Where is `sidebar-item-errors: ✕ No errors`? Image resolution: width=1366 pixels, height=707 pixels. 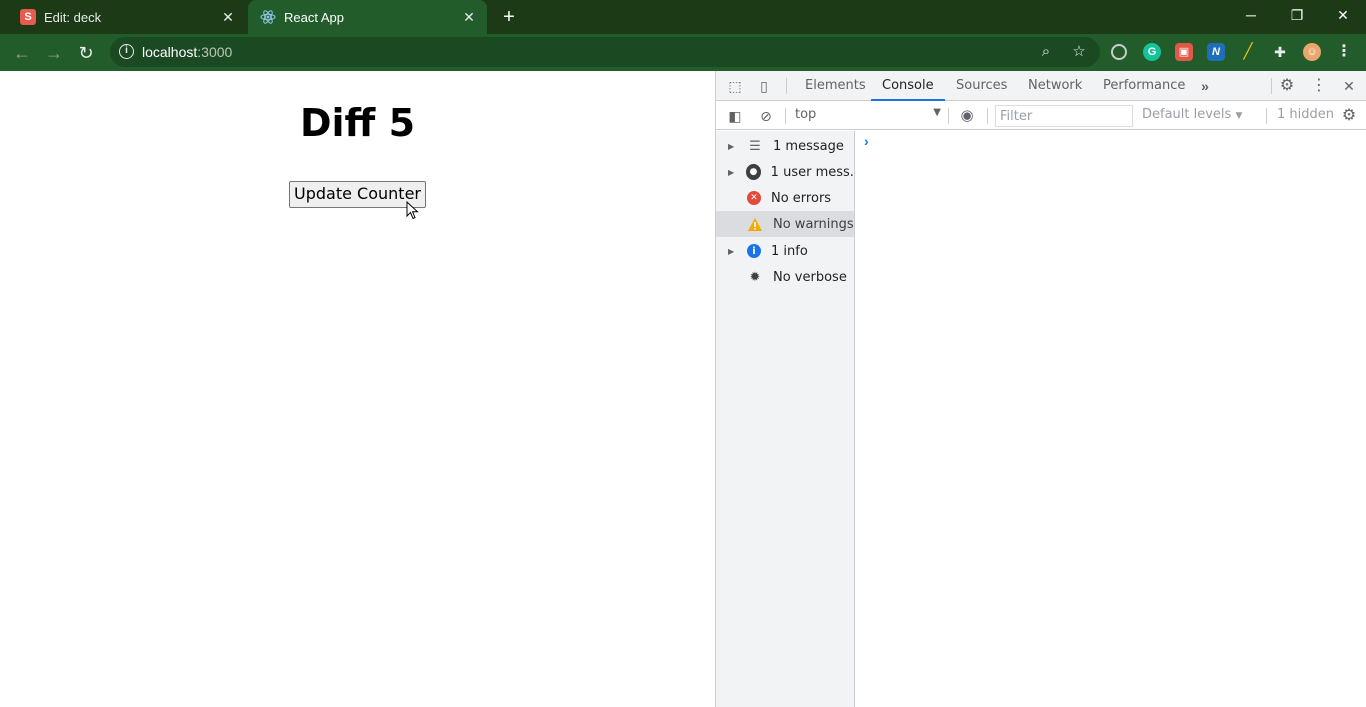 sidebar-item-errors: ✕ No errors is located at coordinates (785, 198).